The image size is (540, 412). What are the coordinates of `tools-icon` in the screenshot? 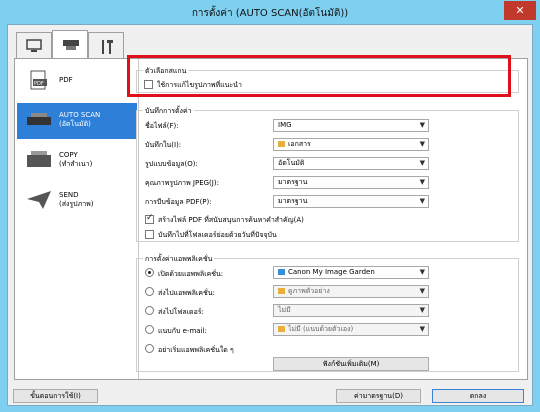 It's located at (107, 47).